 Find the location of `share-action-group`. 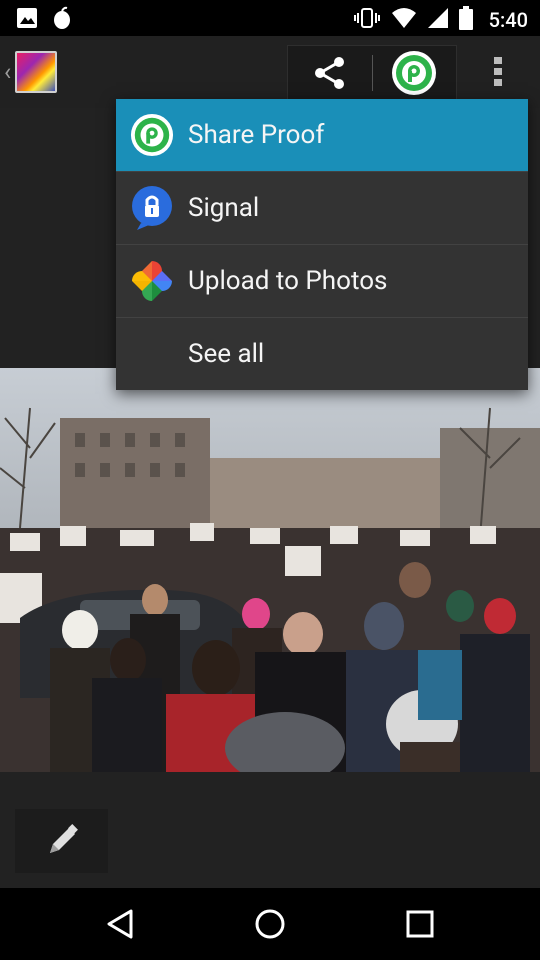

share-action-group is located at coordinates (372, 73).